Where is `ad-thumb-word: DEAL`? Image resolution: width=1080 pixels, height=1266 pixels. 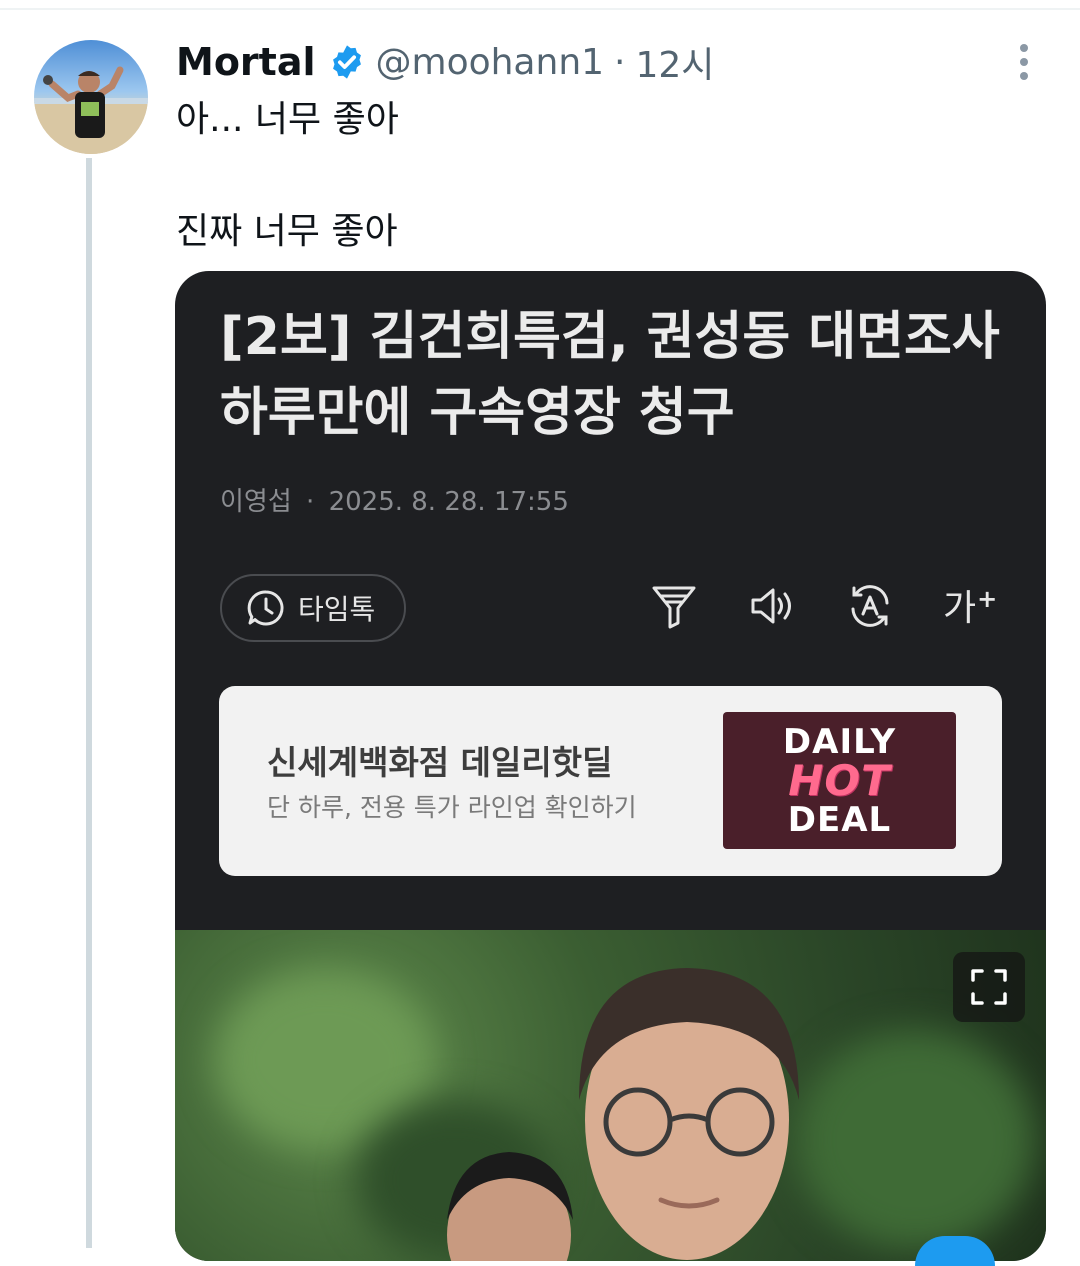
ad-thumb-word: DEAL is located at coordinates (839, 819).